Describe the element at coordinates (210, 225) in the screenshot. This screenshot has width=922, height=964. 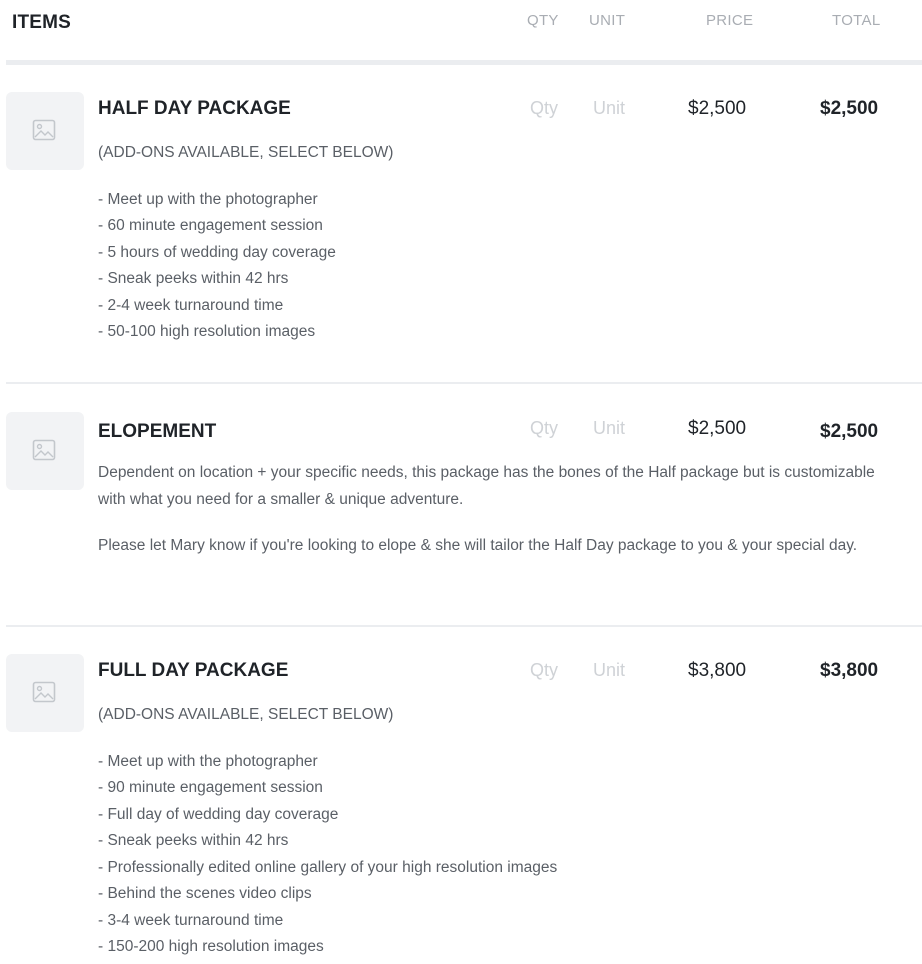
I see `feature-line: - 60 minute engagement session` at that location.